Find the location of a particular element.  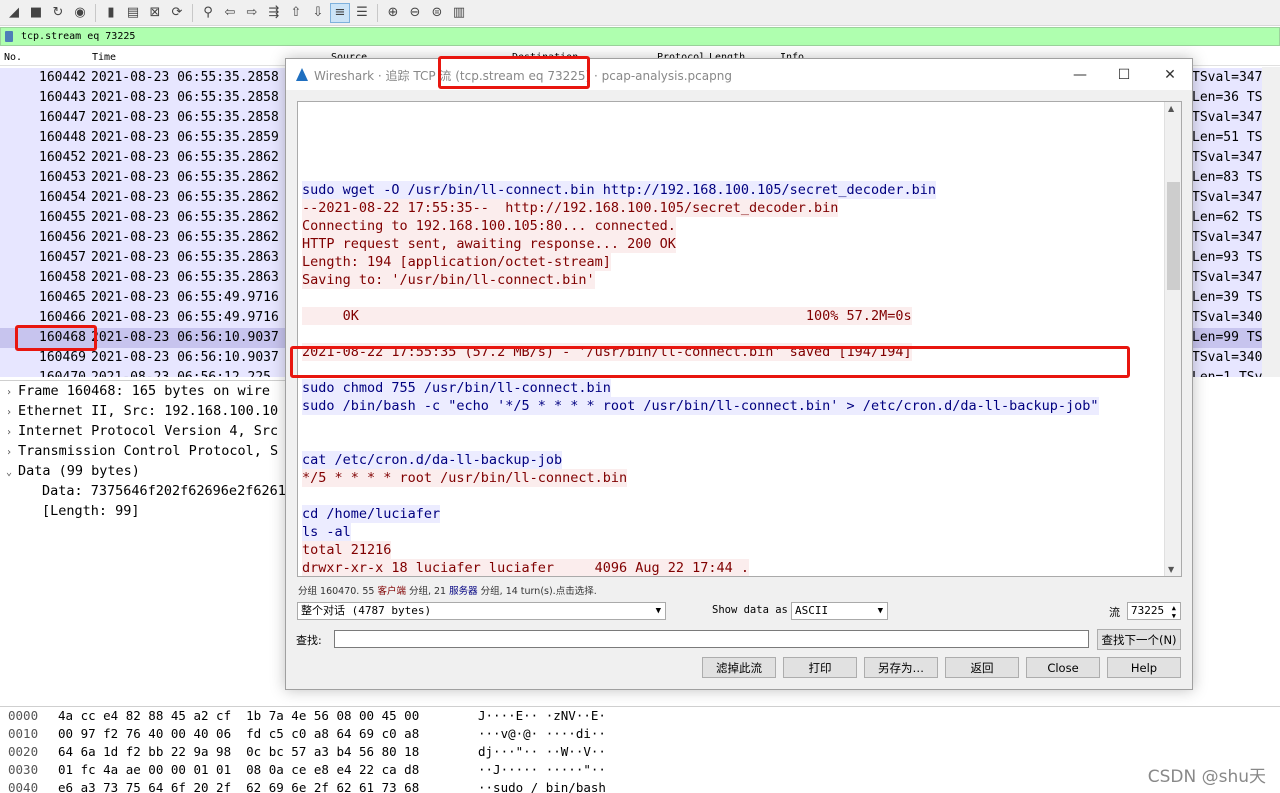

autoscroll-icon: ≡ is located at coordinates (340, 12).